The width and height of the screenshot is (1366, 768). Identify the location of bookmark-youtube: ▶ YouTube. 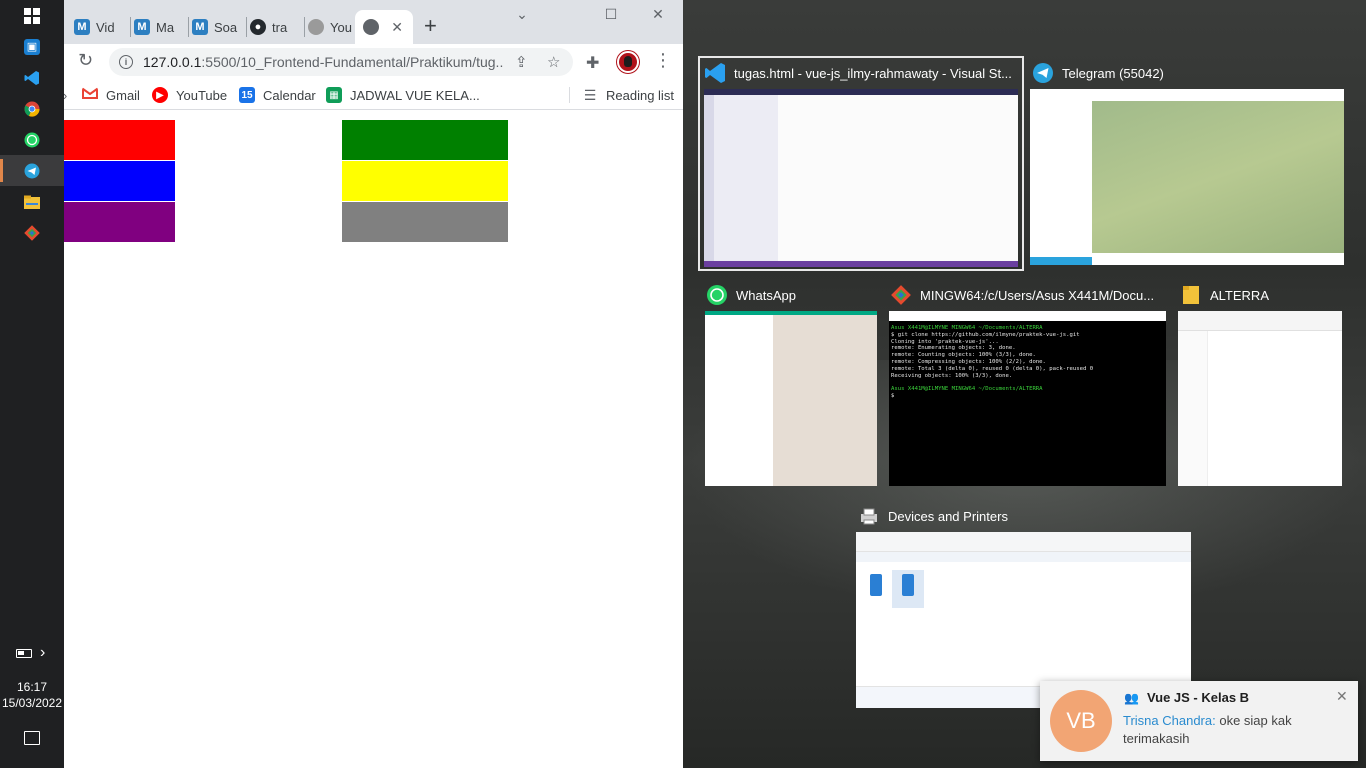
(189, 95).